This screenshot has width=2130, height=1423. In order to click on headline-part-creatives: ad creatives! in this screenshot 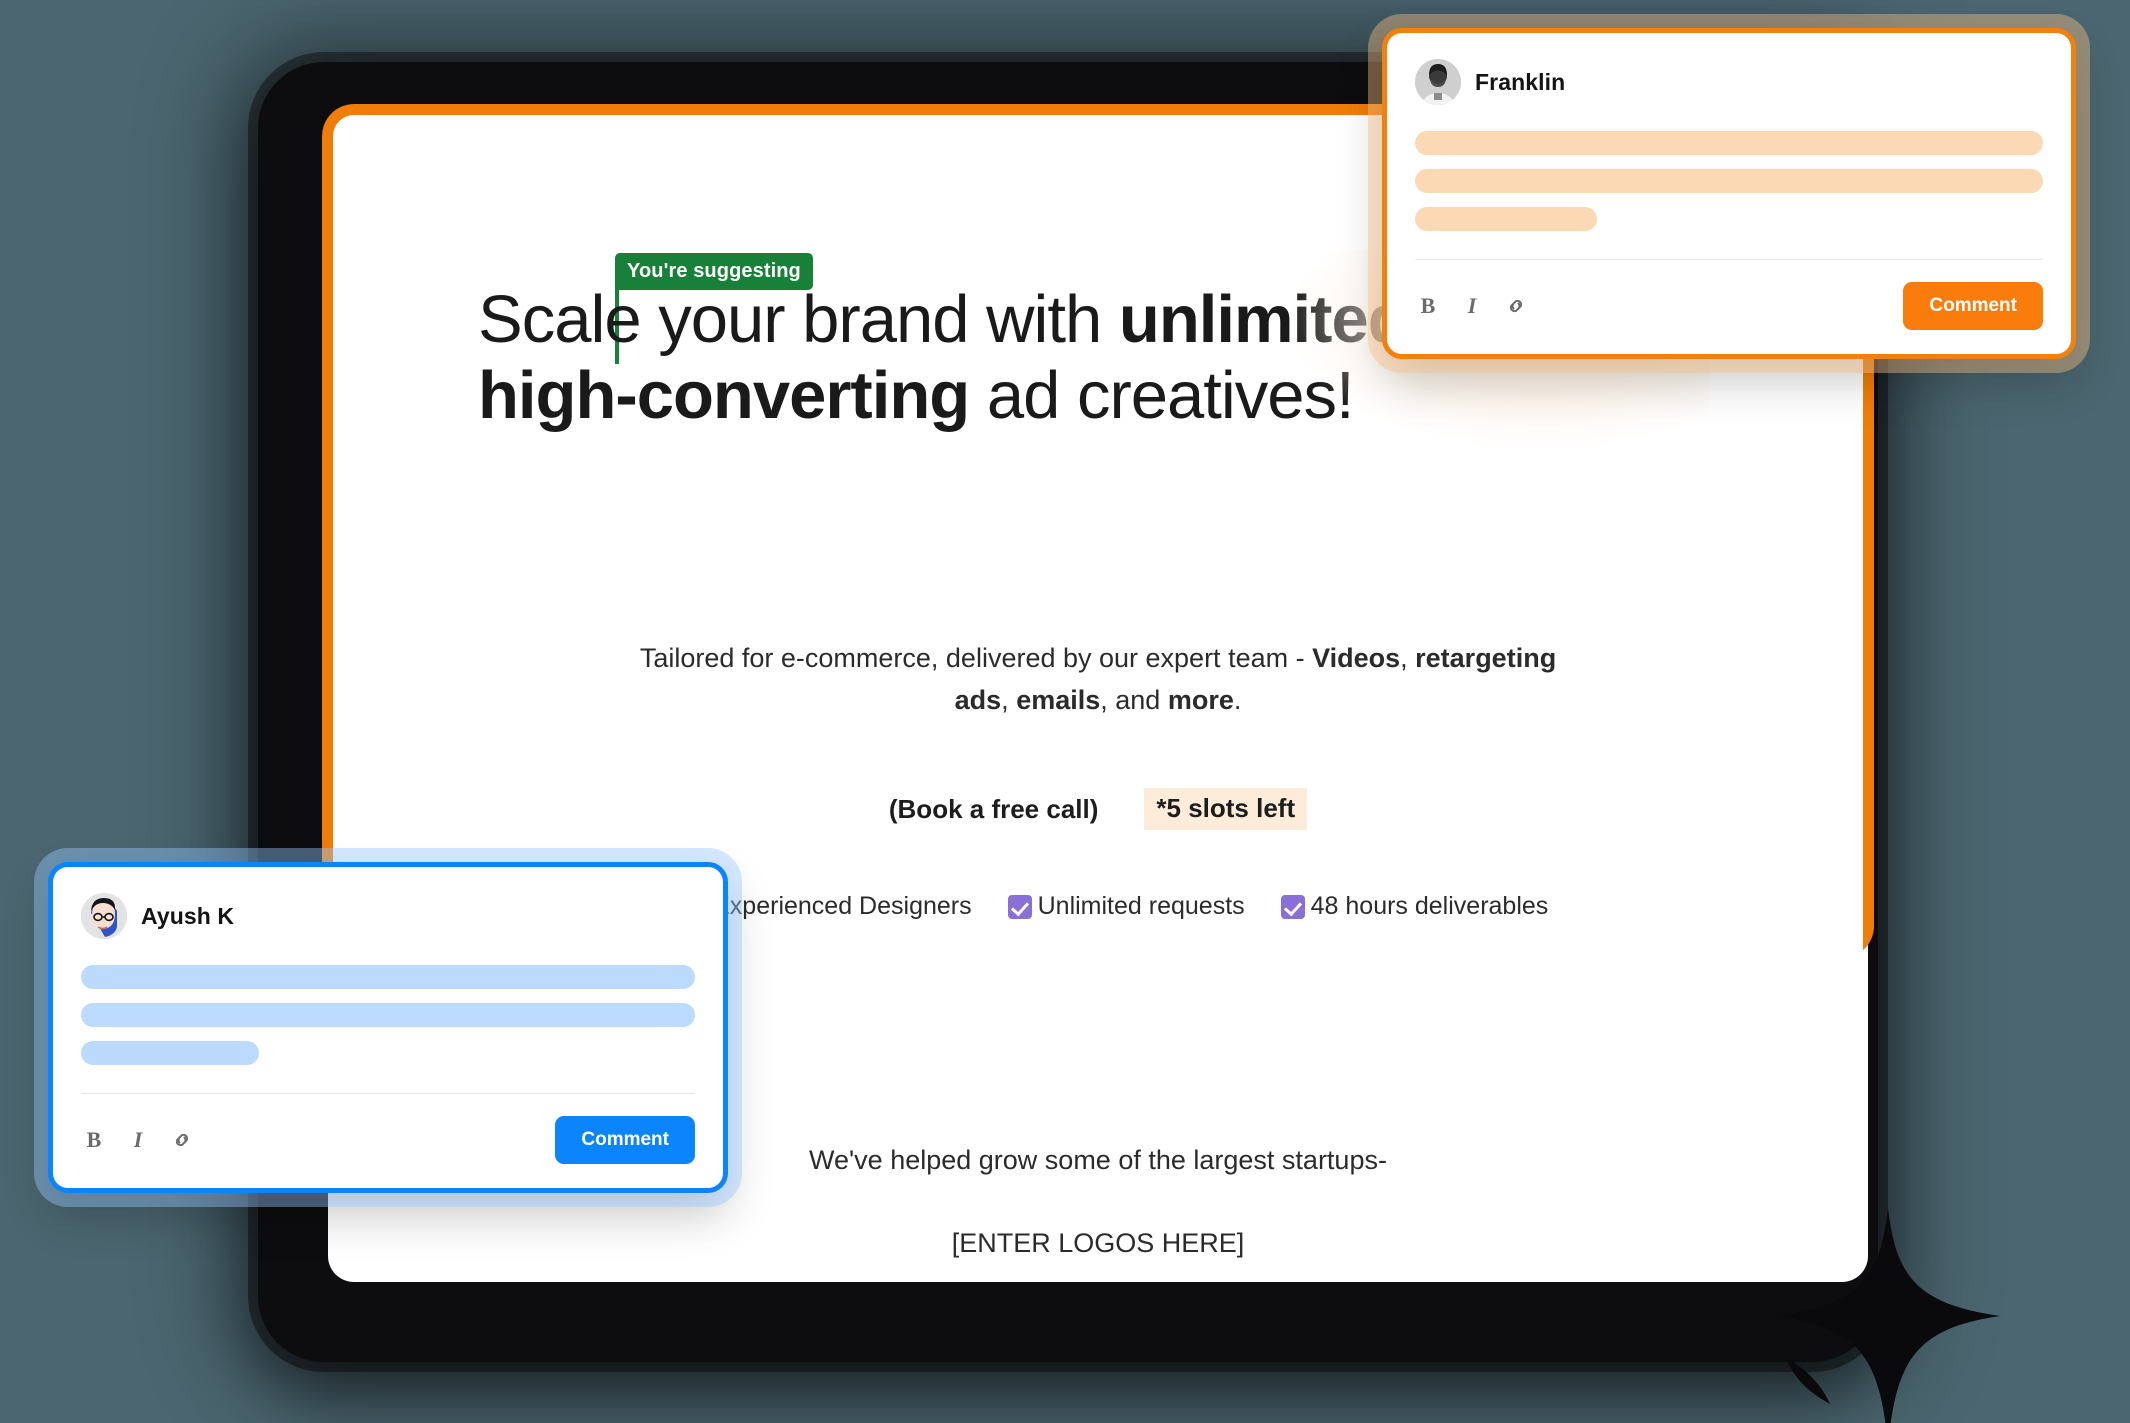, I will do `click(1162, 396)`.